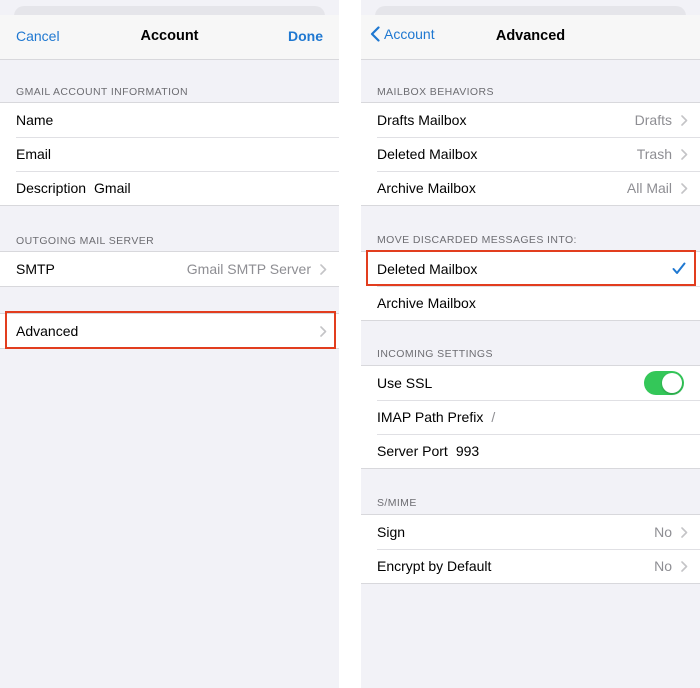 Image resolution: width=700 pixels, height=688 pixels. What do you see at coordinates (649, 188) in the screenshot?
I see `archive-mailbox-value: All Mail` at bounding box center [649, 188].